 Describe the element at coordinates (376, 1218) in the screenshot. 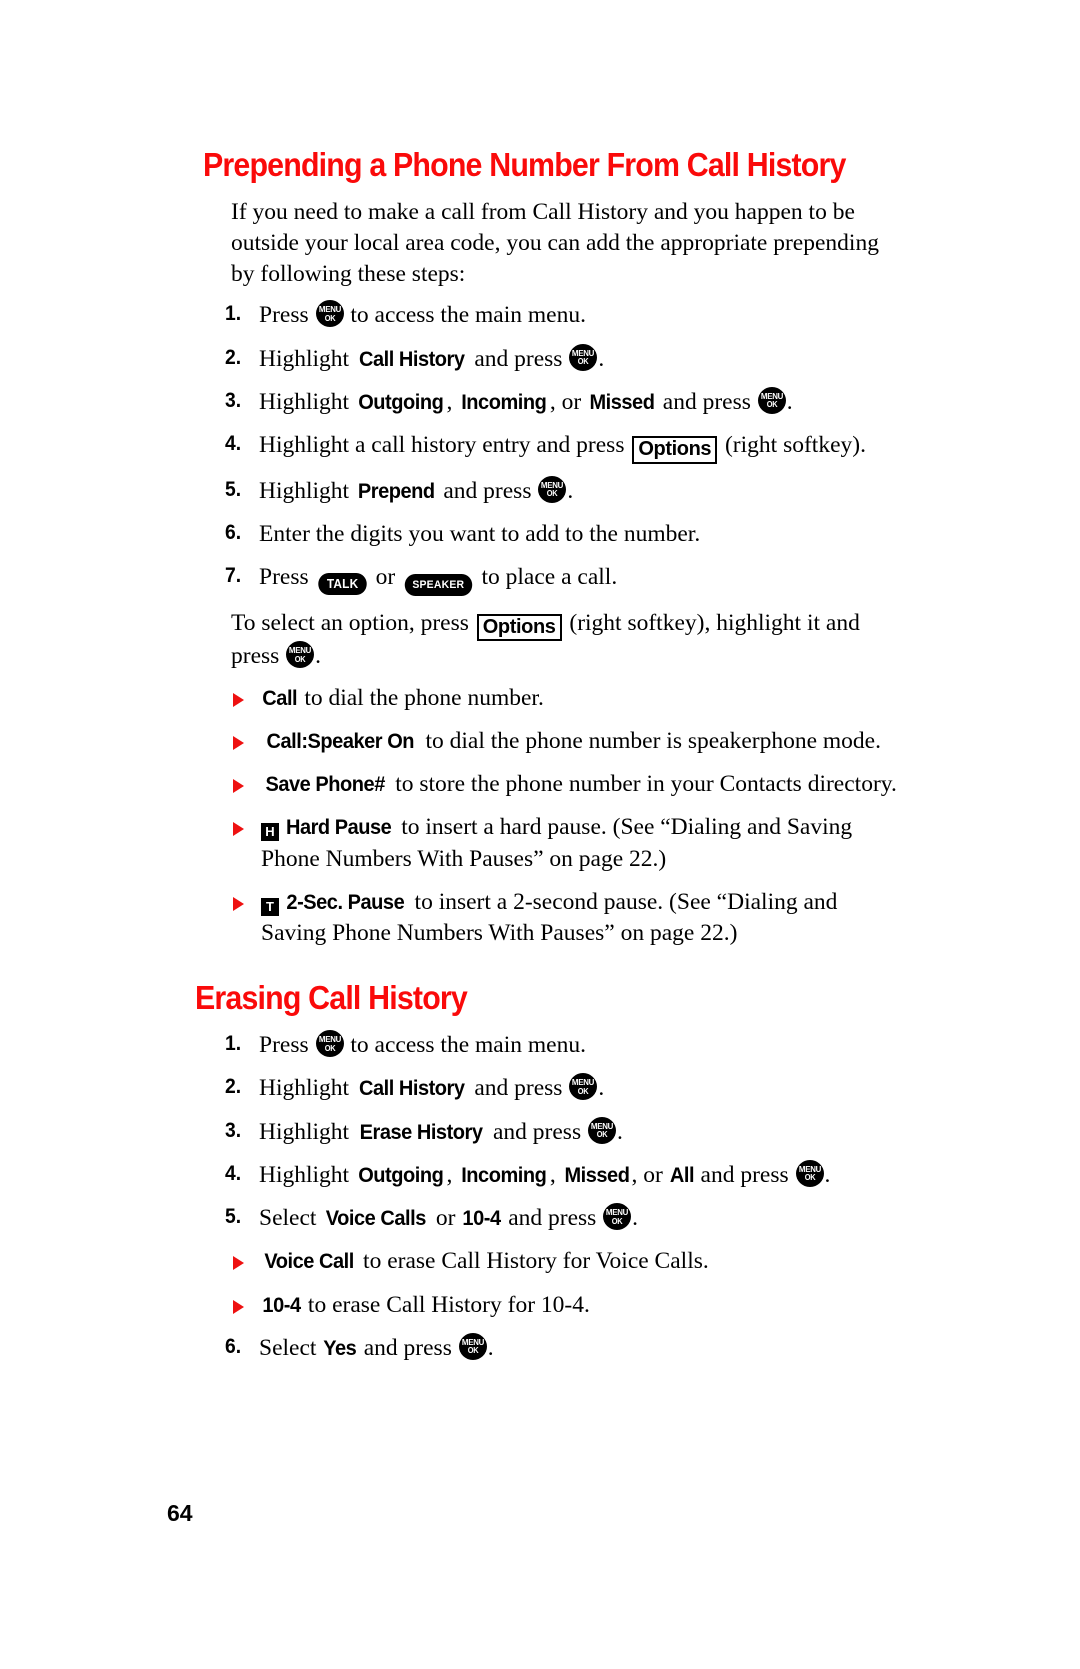

I see `ui-menu-label: Voice Calls` at that location.